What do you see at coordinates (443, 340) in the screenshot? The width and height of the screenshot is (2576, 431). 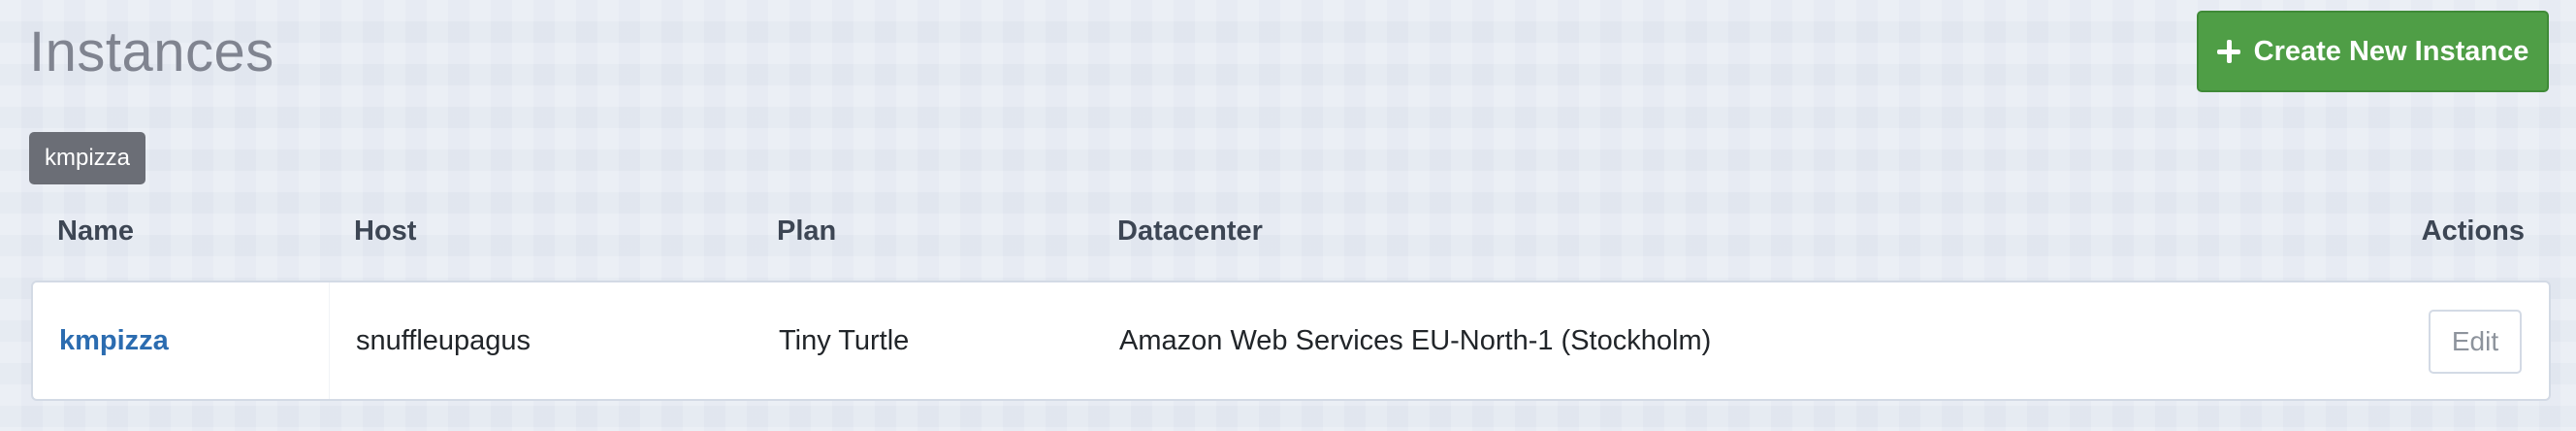 I see `cell-host: snuffleupagus` at bounding box center [443, 340].